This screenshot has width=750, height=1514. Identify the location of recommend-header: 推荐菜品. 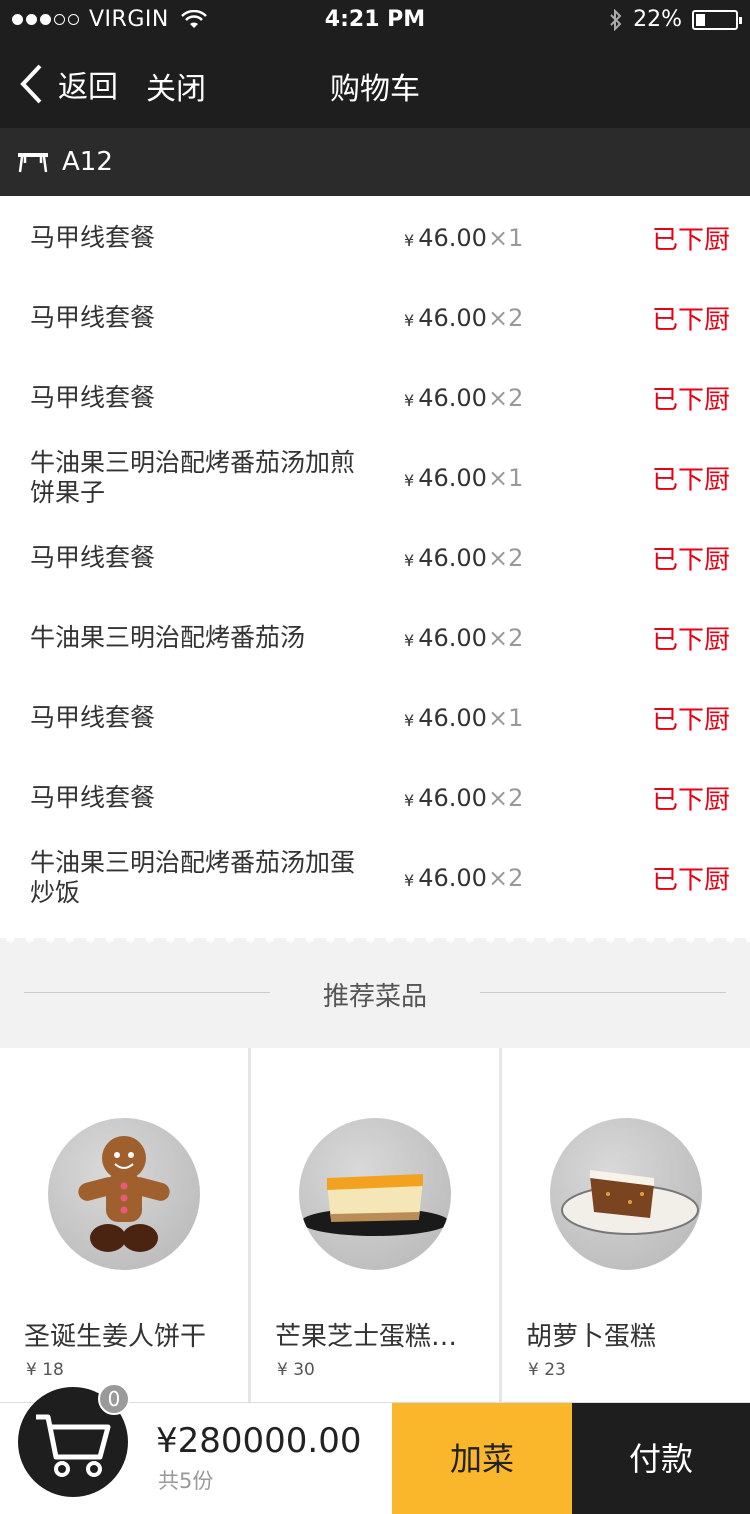
(375, 997).